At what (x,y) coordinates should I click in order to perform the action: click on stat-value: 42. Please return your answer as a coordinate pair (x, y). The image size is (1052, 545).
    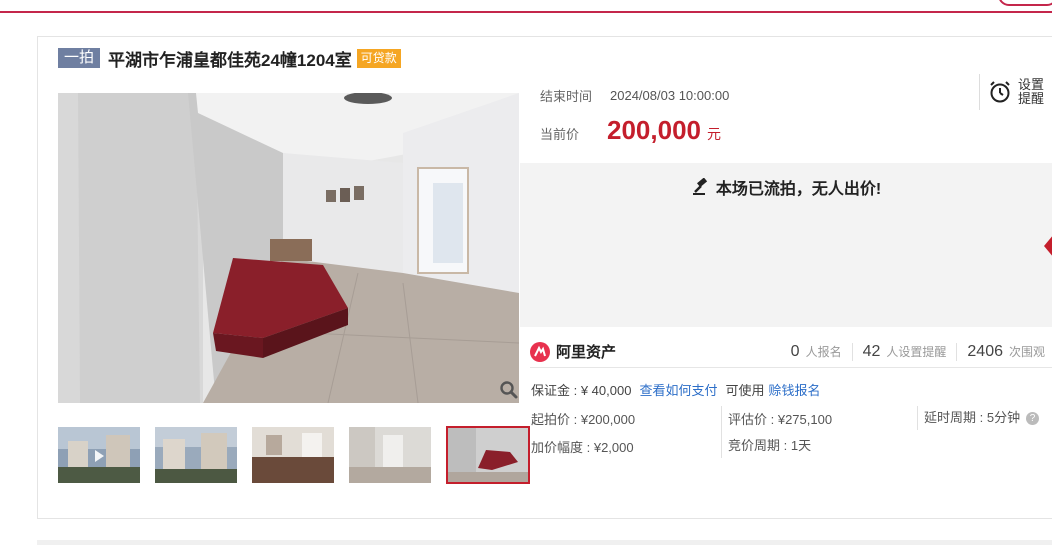
    Looking at the image, I should click on (871, 351).